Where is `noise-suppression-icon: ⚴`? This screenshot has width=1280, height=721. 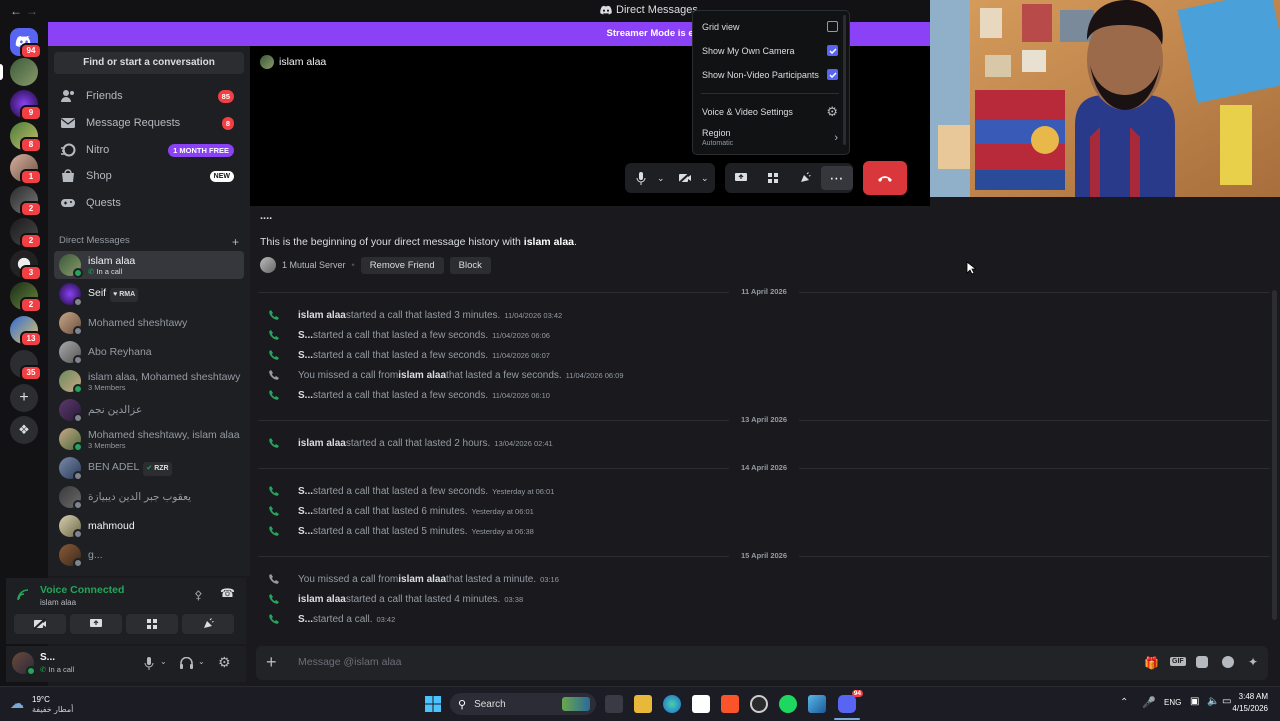 noise-suppression-icon: ⚴ is located at coordinates (198, 595).